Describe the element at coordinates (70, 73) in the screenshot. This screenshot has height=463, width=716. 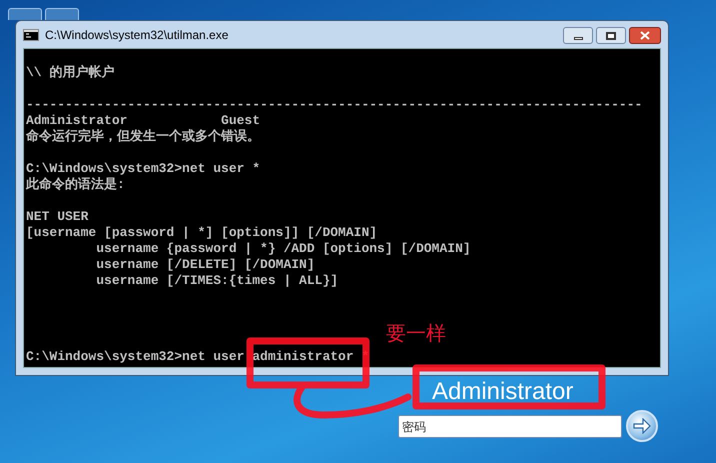
I see `console-line: \\ 的用户帐户` at that location.